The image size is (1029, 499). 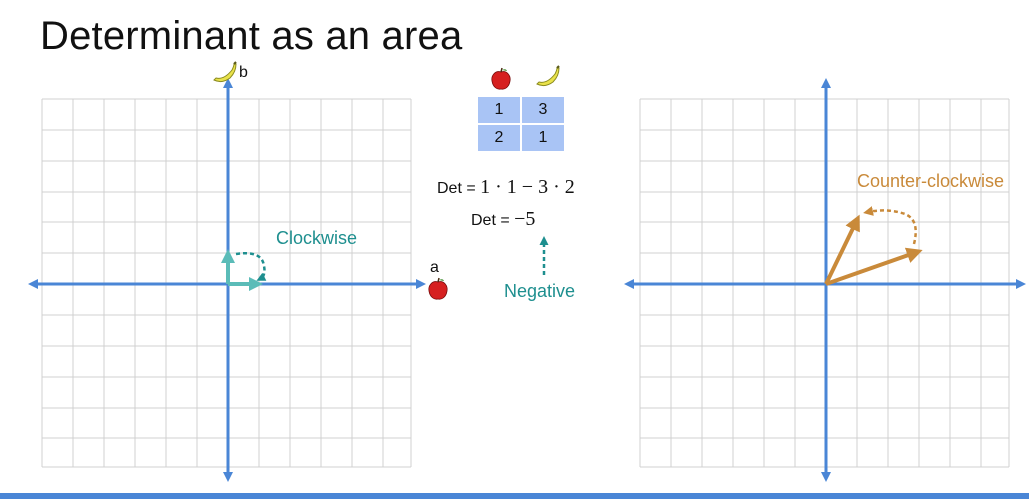 What do you see at coordinates (434, 267) in the screenshot?
I see `x-axis-letter: a` at bounding box center [434, 267].